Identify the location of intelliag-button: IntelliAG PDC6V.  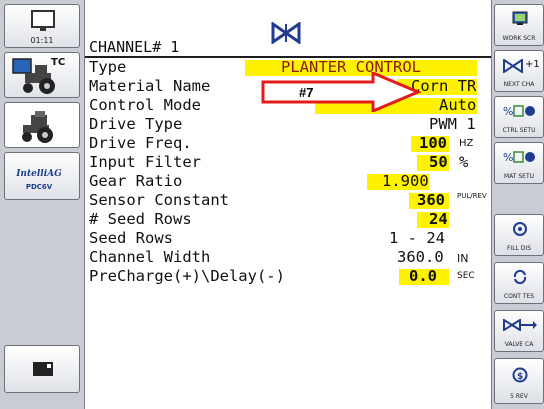
(42, 176).